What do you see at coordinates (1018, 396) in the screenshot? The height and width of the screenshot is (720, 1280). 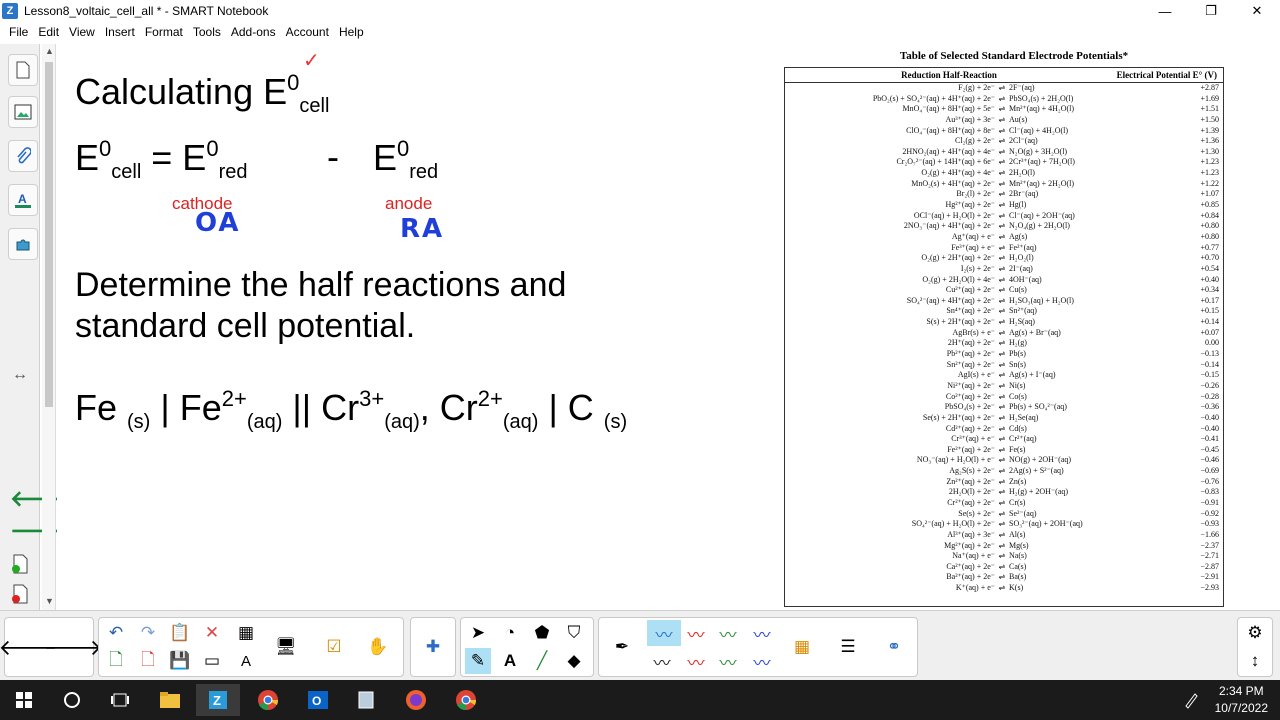 I see `product-cell: Co(s)` at bounding box center [1018, 396].